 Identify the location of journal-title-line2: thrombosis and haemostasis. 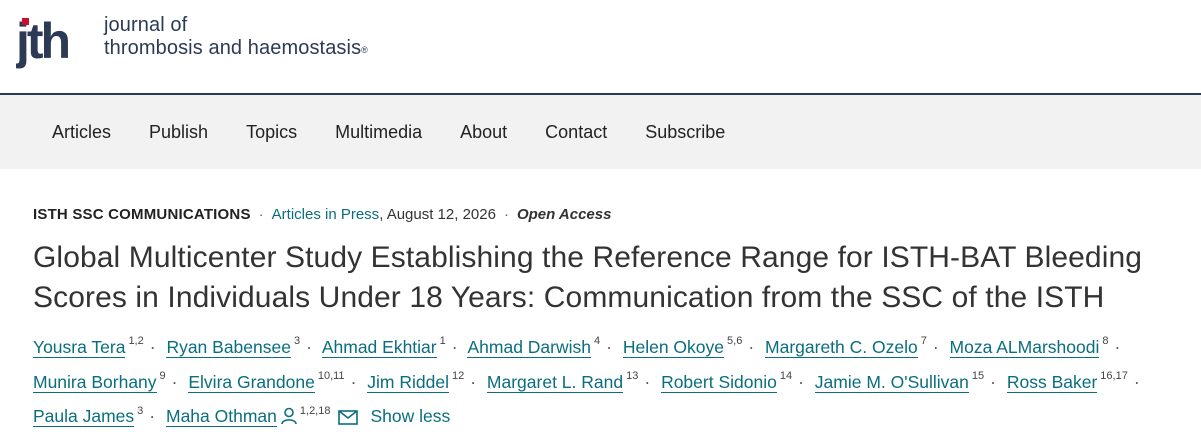
(233, 48).